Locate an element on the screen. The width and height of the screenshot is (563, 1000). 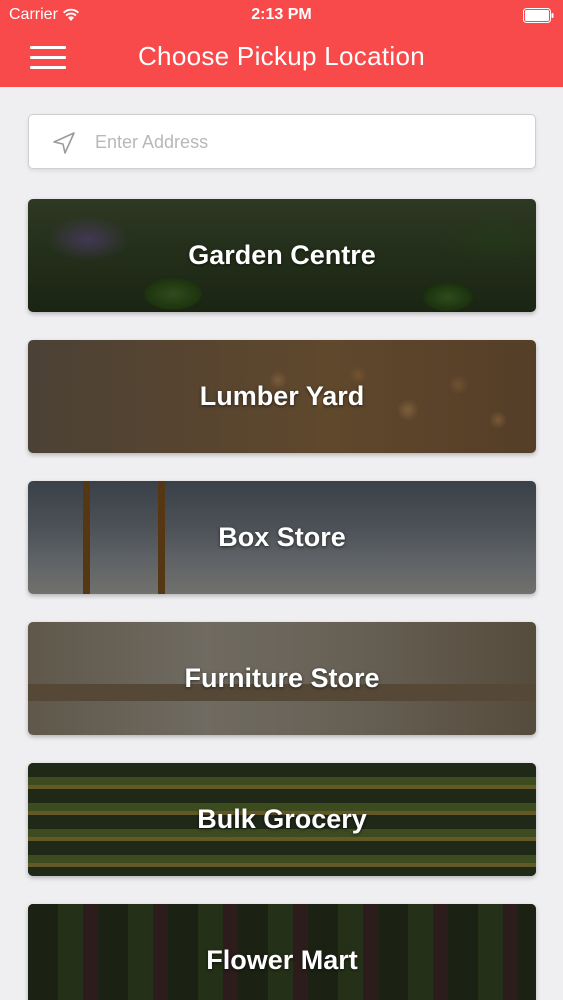
location-card-lumber-yard: Lumber Yard is located at coordinates (282, 396).